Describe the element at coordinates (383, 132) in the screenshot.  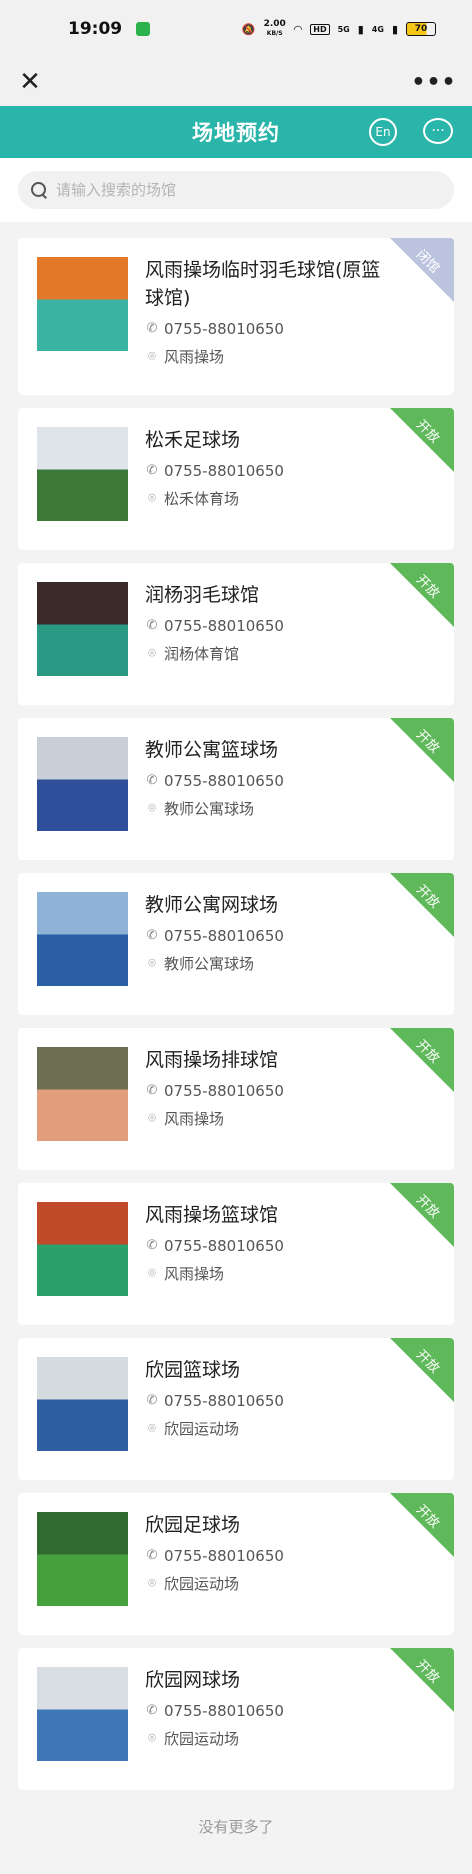
I see `language-toggle-button: En` at that location.